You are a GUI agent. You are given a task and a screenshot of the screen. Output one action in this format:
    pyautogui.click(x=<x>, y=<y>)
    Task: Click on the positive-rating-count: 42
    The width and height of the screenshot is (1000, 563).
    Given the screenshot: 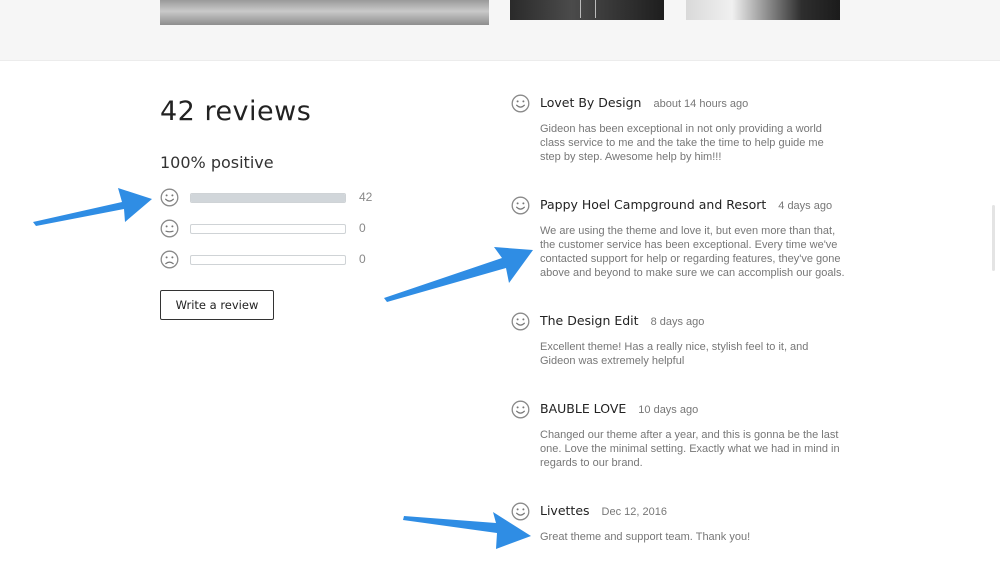 What is the action you would take?
    pyautogui.click(x=366, y=197)
    